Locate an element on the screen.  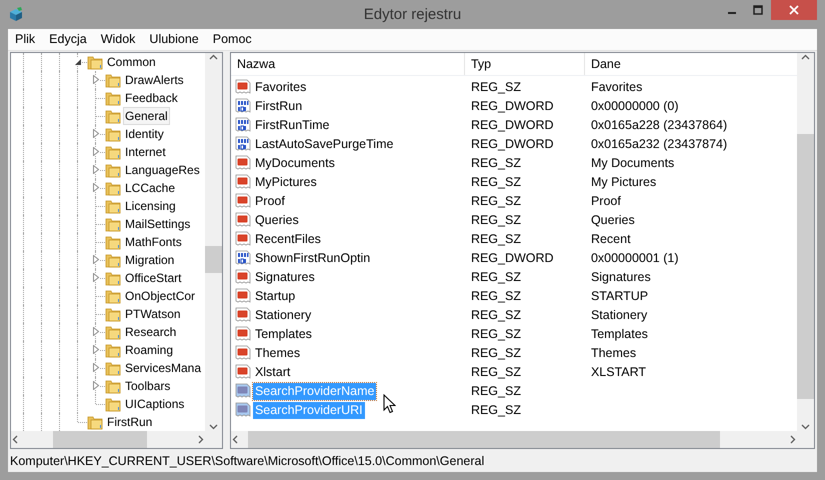
column-header: Typ is located at coordinates (524, 63).